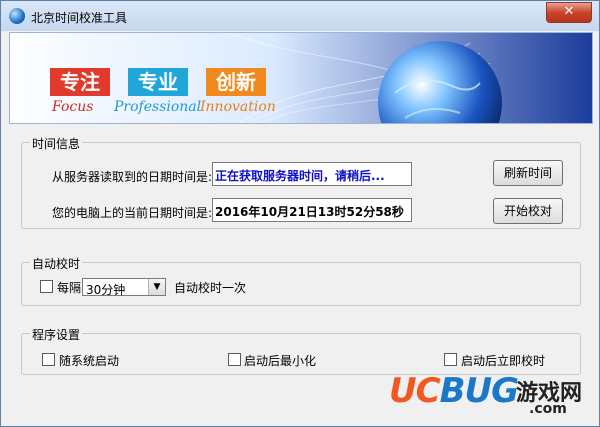 The image size is (600, 427). What do you see at coordinates (301, 280) in the screenshot?
I see `auto-sync-group: 自动校时 每隔 30分钟 ▼ 自动校时一次` at bounding box center [301, 280].